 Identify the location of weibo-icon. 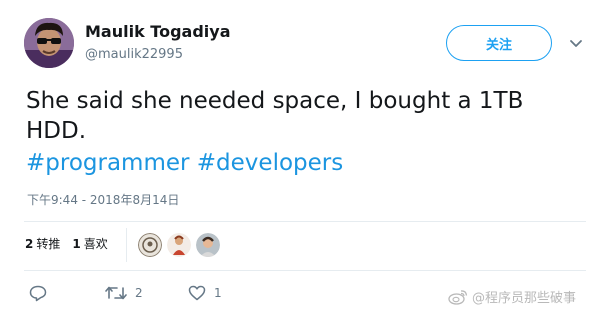
(458, 297).